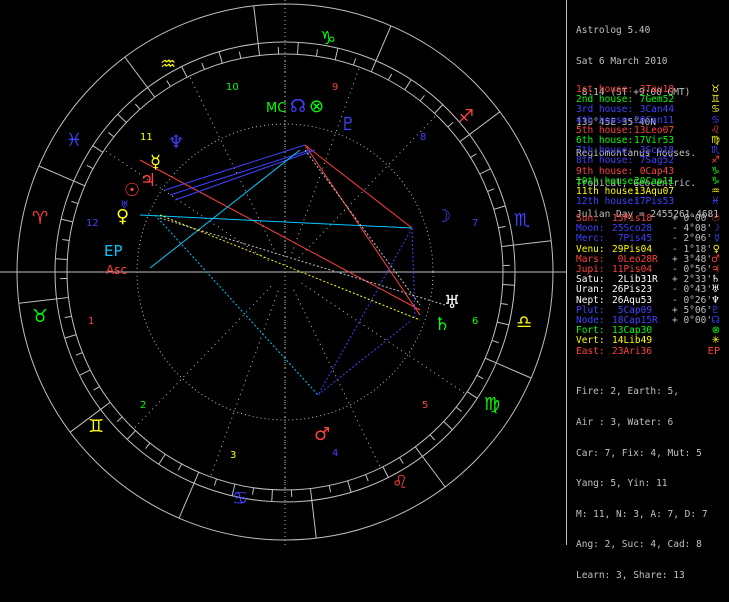 The image size is (729, 602). What do you see at coordinates (132, 190) in the screenshot?
I see `sun-icon: ☉` at bounding box center [132, 190].